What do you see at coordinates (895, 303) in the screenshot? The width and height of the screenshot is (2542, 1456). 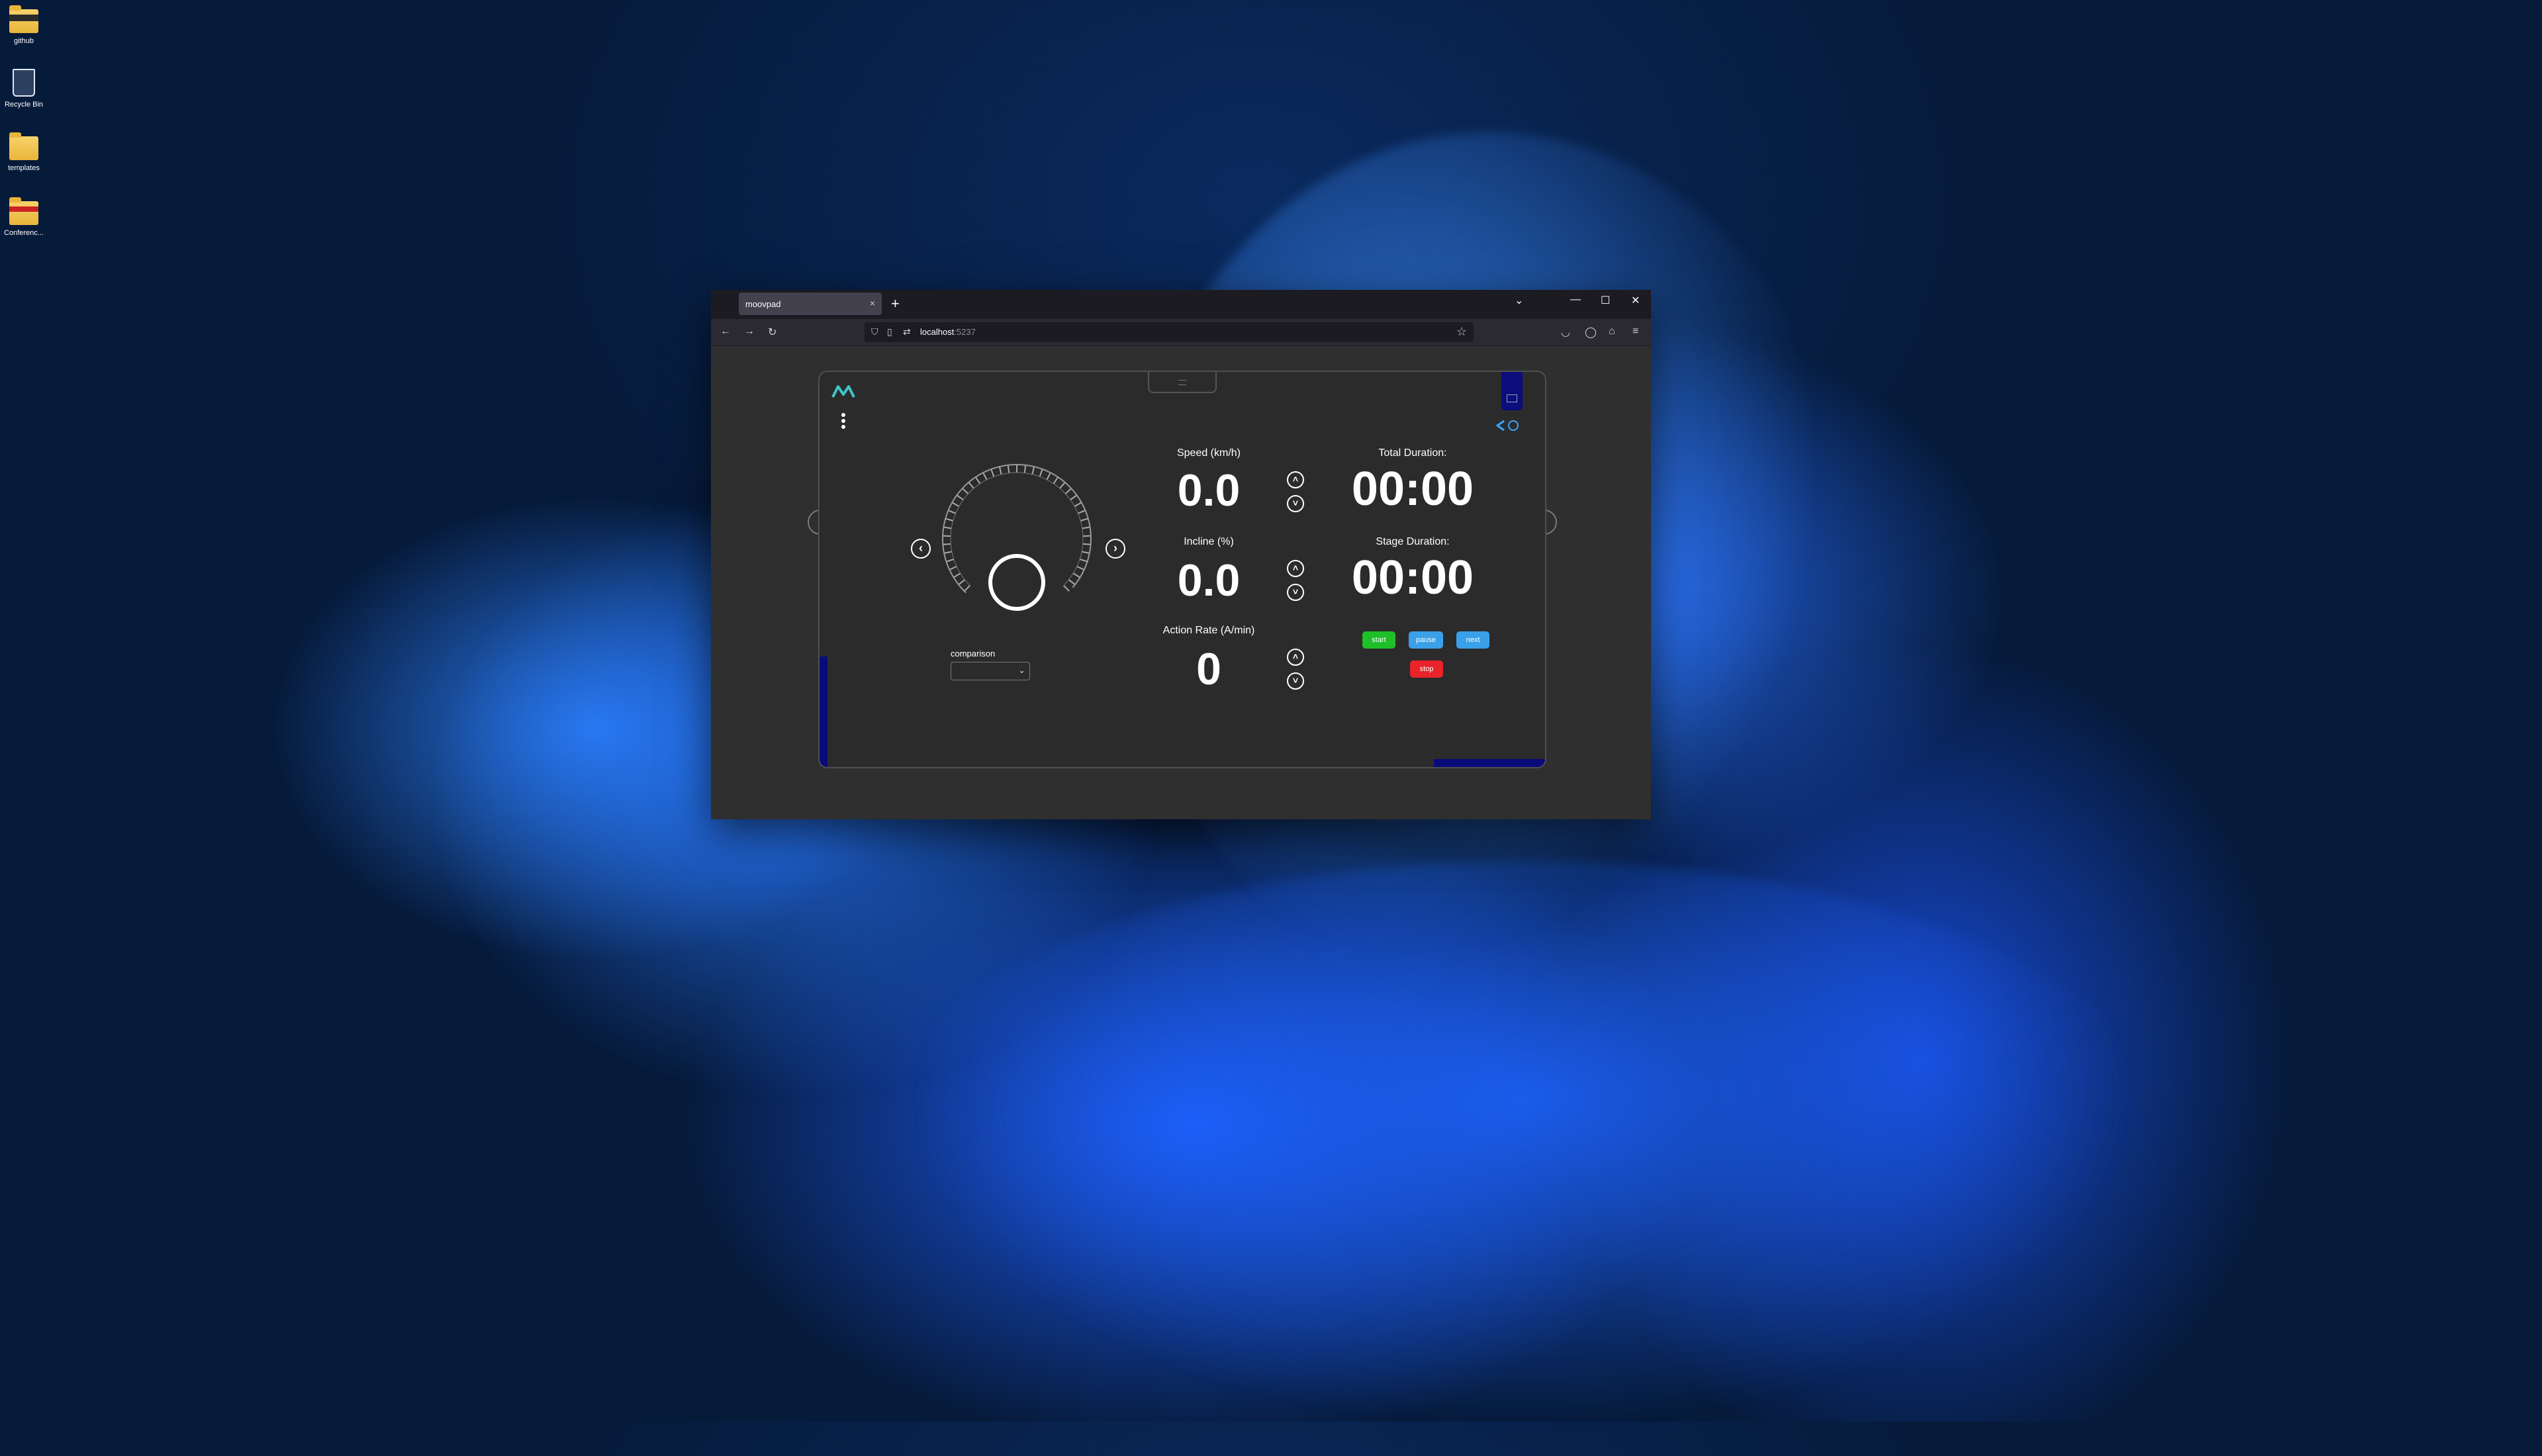 I see `new-tab-button: +` at bounding box center [895, 303].